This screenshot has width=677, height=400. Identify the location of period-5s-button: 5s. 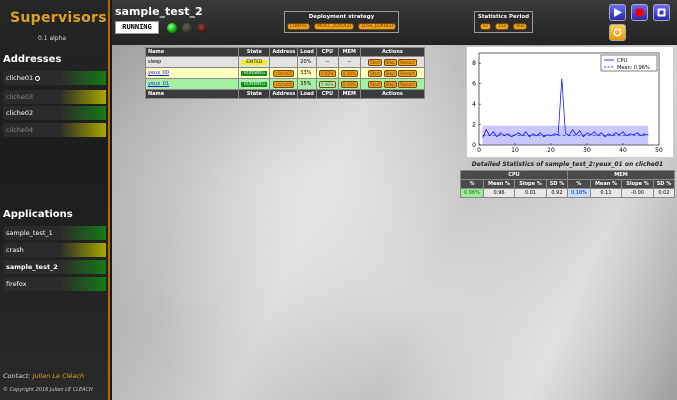
(485, 26).